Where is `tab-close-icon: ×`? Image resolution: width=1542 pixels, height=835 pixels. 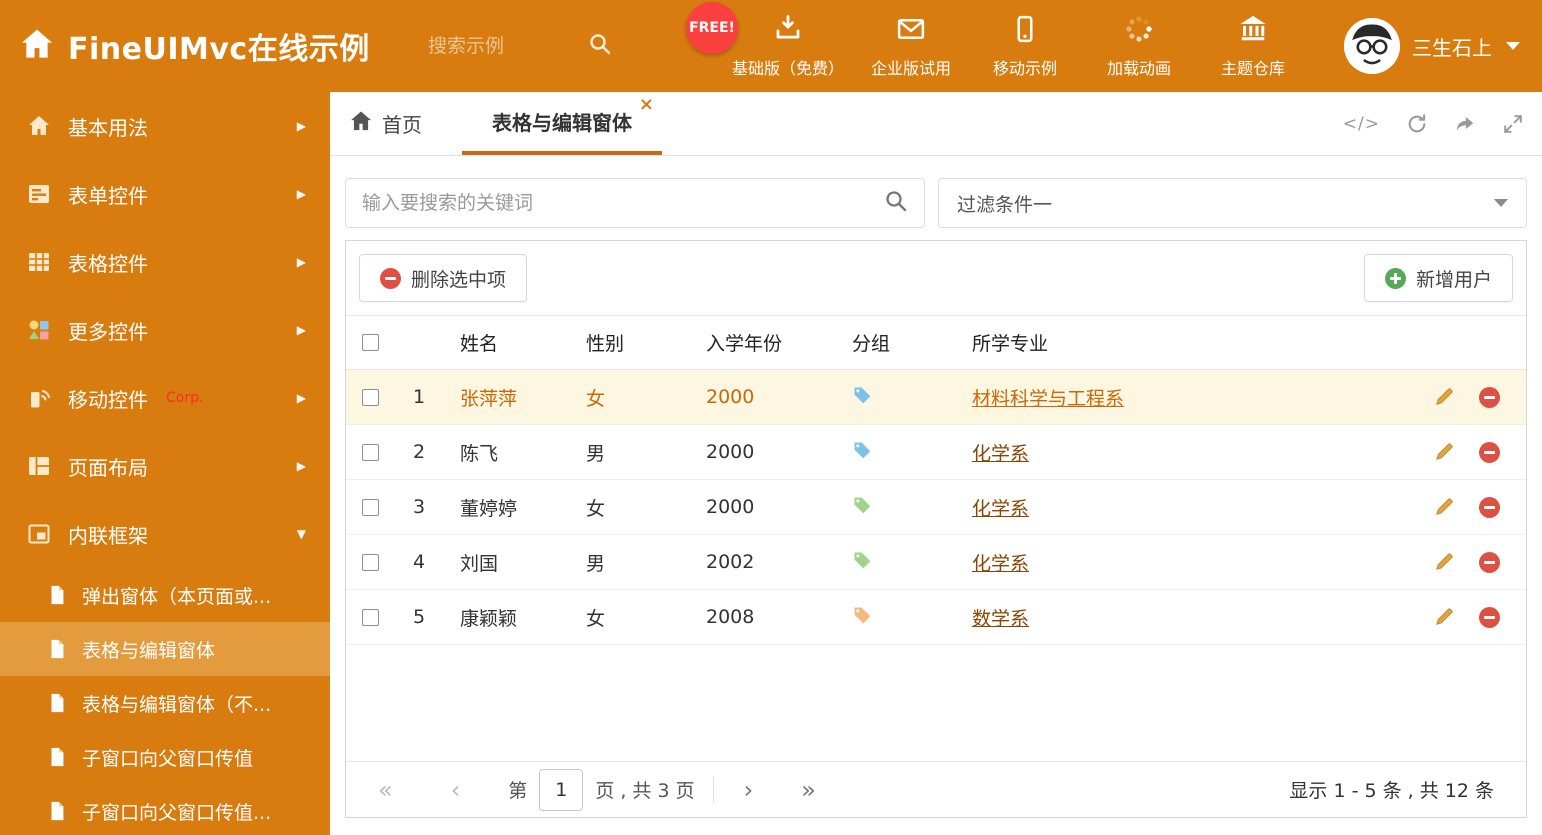 tab-close-icon: × is located at coordinates (646, 105).